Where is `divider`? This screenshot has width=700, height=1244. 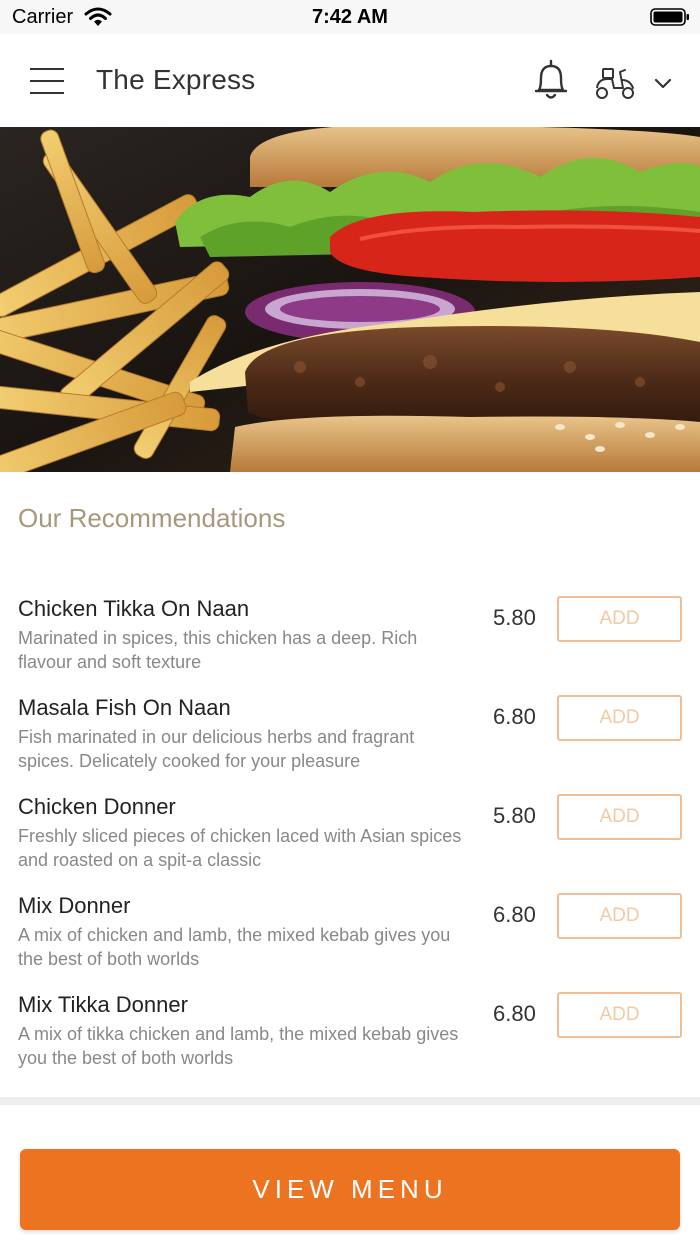
divider is located at coordinates (350, 1101).